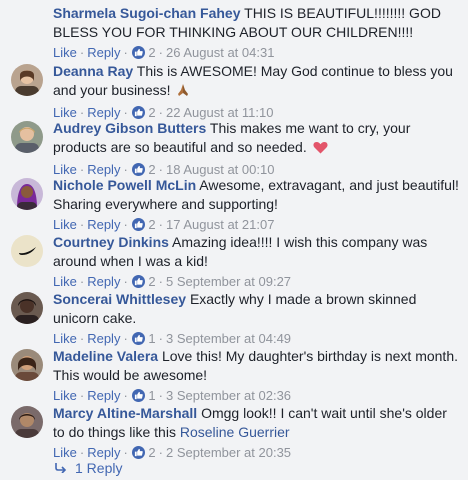 The image size is (468, 480). Describe the element at coordinates (105, 356) in the screenshot. I see `commenter-name: Madeline Valera` at that location.